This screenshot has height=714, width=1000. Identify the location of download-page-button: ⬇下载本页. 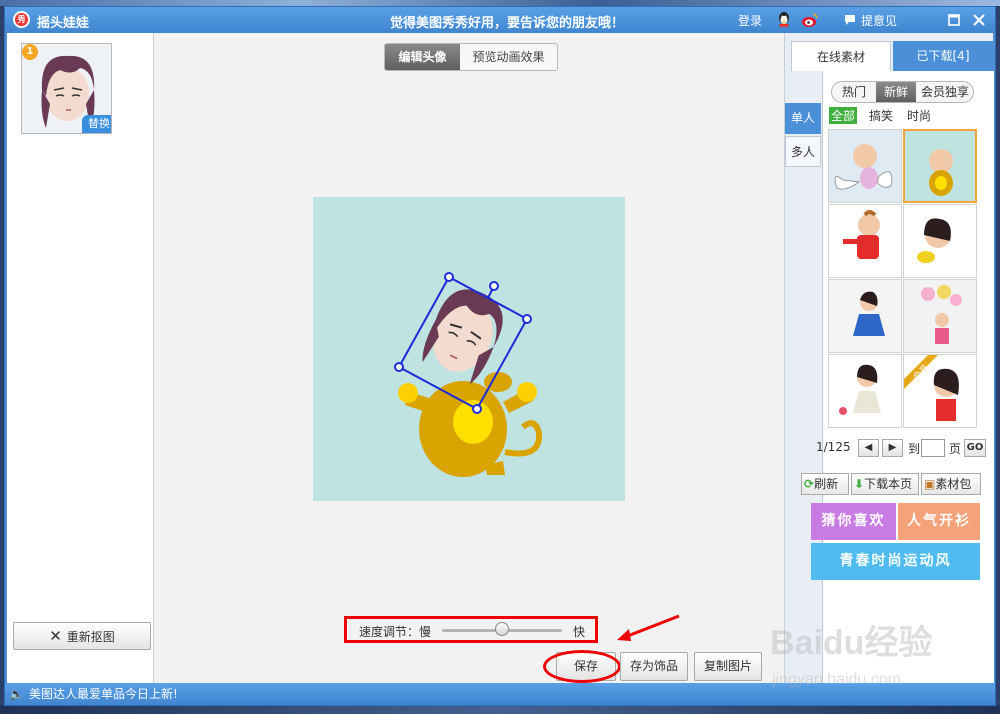
(885, 484).